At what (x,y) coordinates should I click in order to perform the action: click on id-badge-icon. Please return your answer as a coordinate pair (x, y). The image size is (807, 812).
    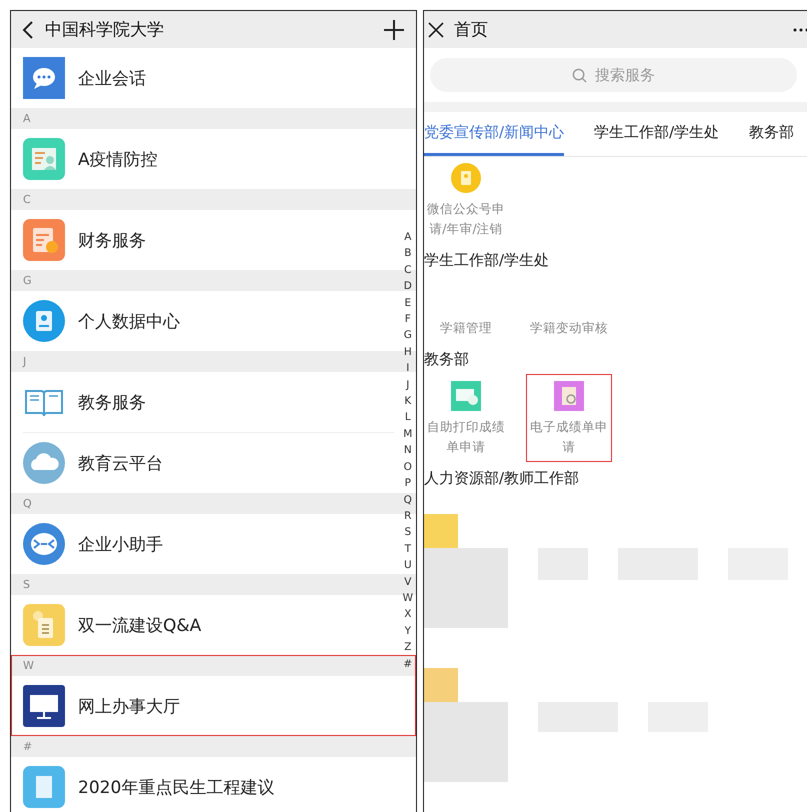
    Looking at the image, I should click on (44, 321).